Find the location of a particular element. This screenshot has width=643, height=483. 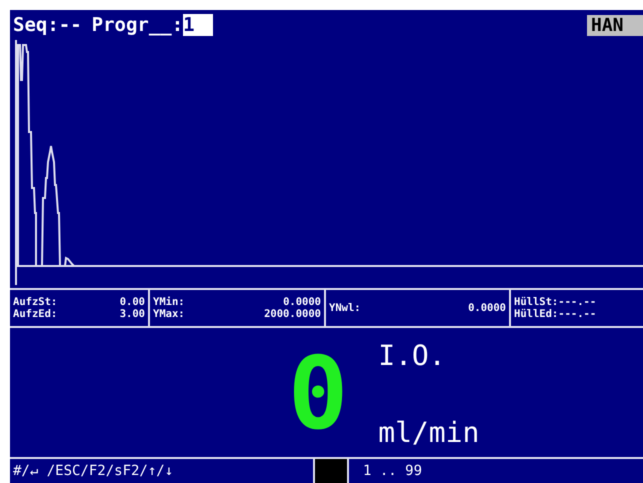

display-value: 0 is located at coordinates (318, 394).